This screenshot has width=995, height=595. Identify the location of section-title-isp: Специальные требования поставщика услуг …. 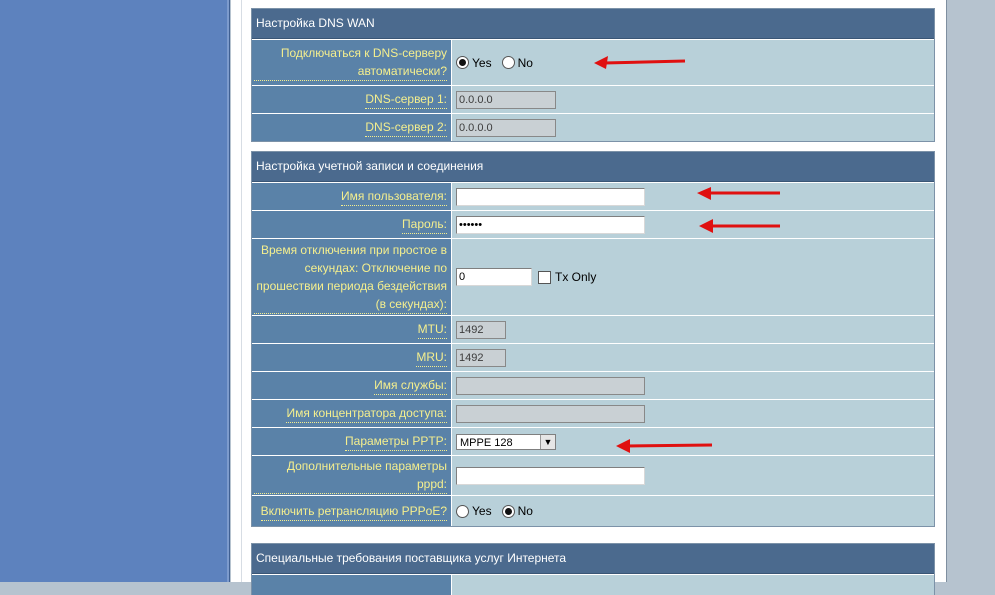
(593, 559).